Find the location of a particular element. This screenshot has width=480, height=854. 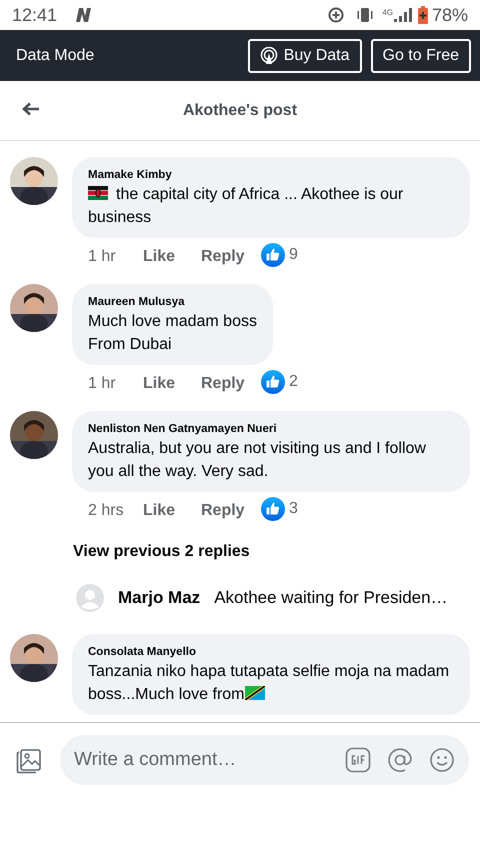

vibrate-icon is located at coordinates (365, 15).